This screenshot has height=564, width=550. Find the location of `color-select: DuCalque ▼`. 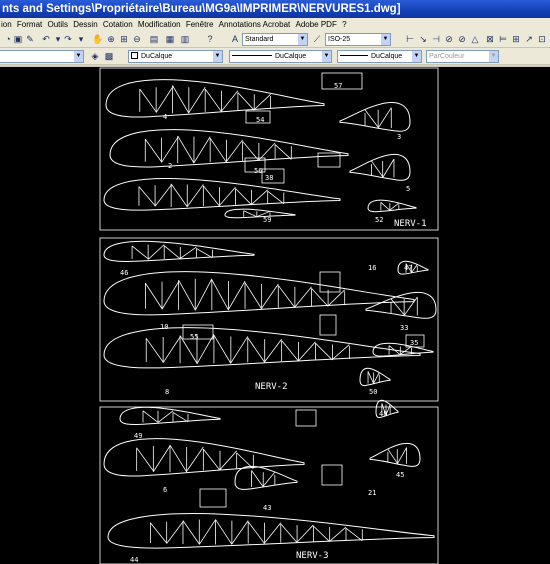

color-select: DuCalque ▼ is located at coordinates (175, 56).